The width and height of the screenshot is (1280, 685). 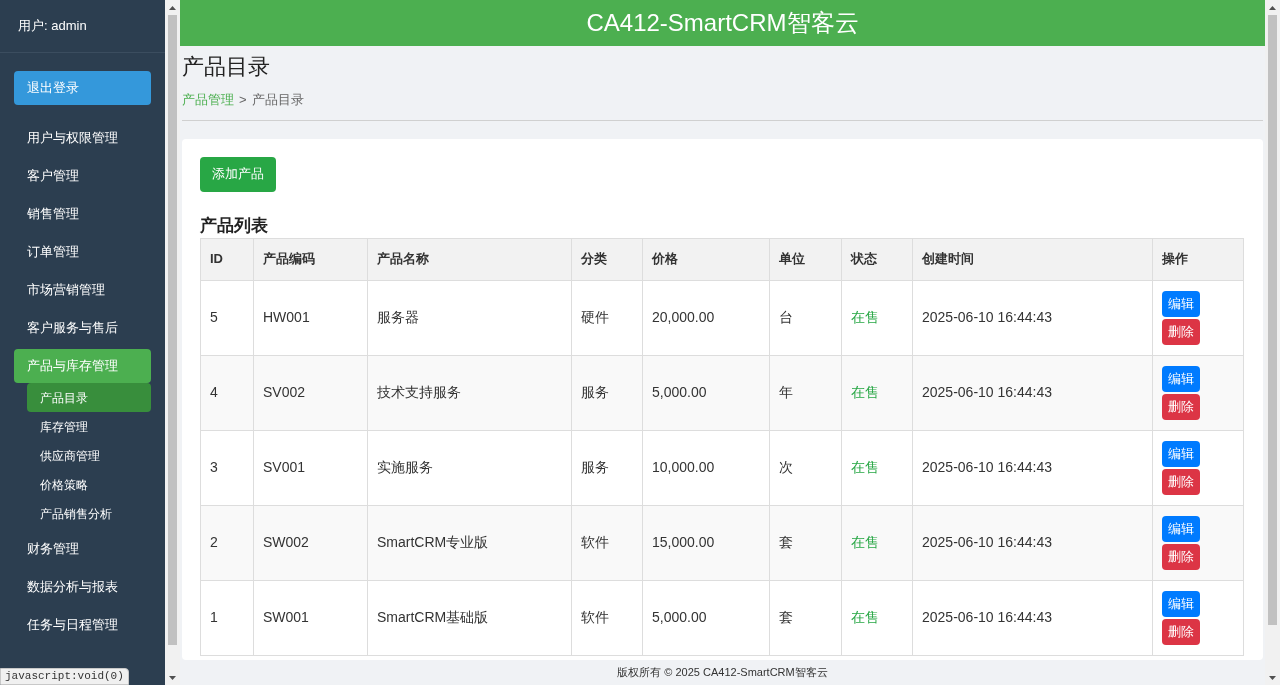 What do you see at coordinates (234, 225) in the screenshot?
I see `table-title: 产品列表` at bounding box center [234, 225].